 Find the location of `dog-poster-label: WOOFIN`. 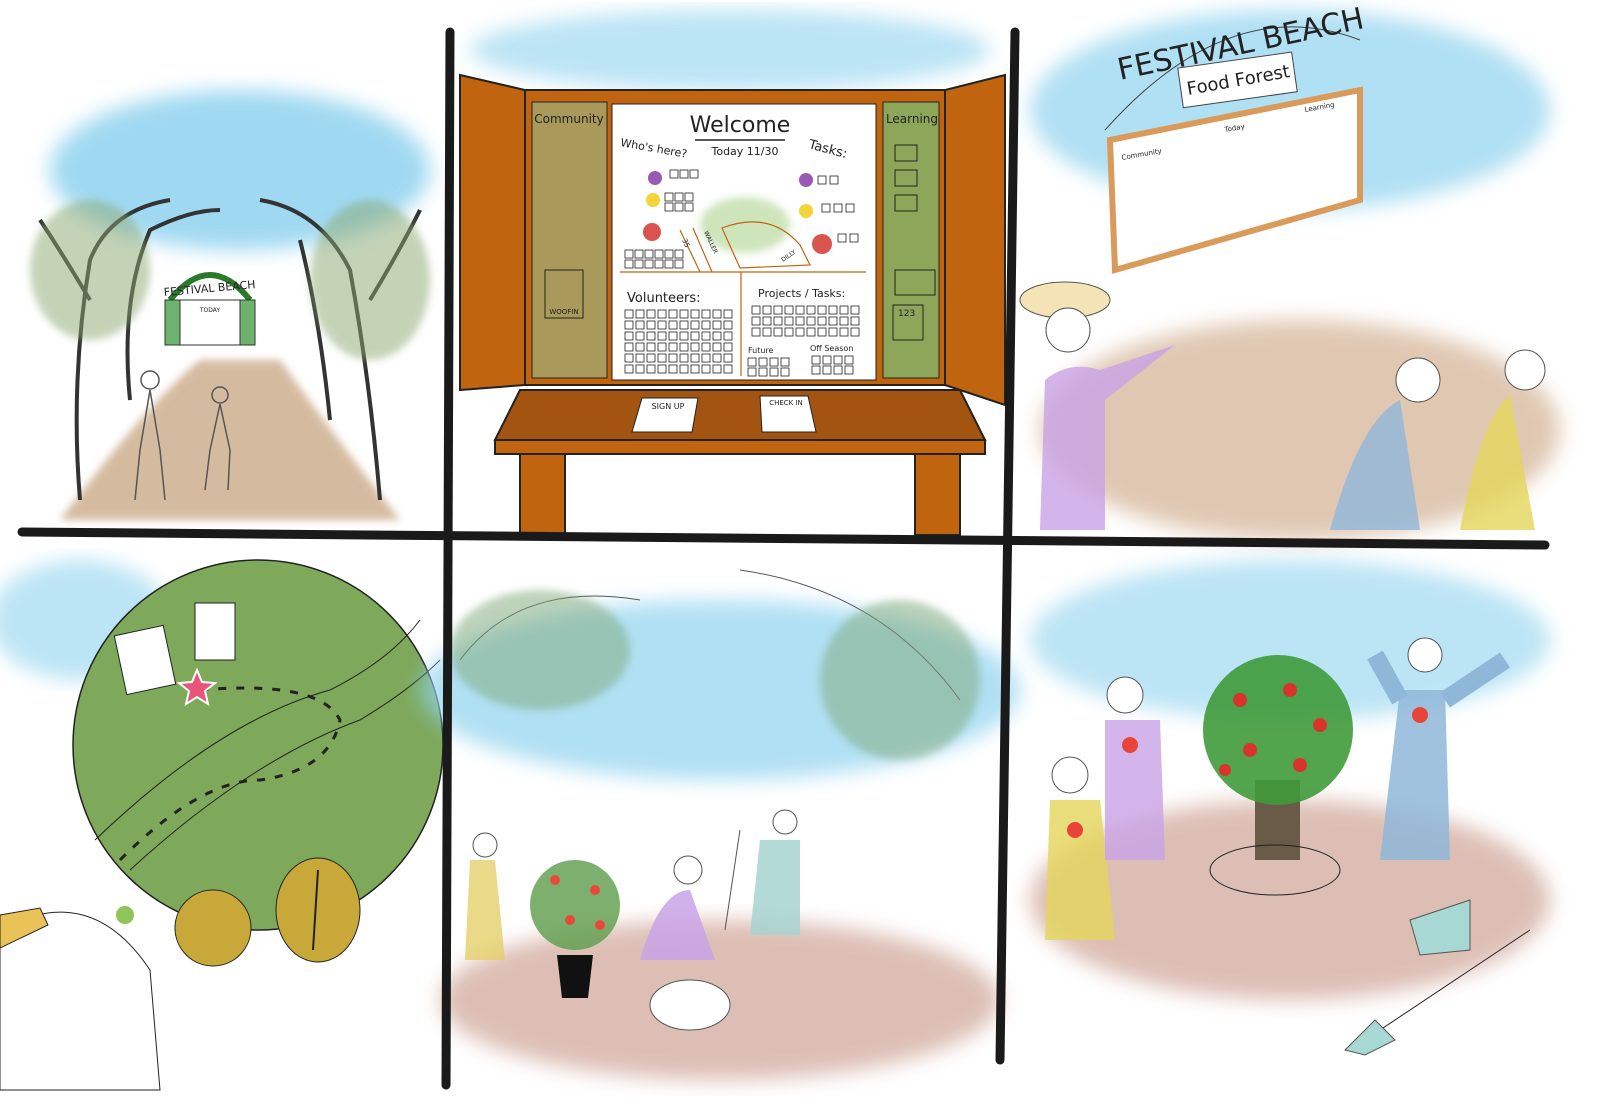

dog-poster-label: WOOFIN is located at coordinates (563, 312).